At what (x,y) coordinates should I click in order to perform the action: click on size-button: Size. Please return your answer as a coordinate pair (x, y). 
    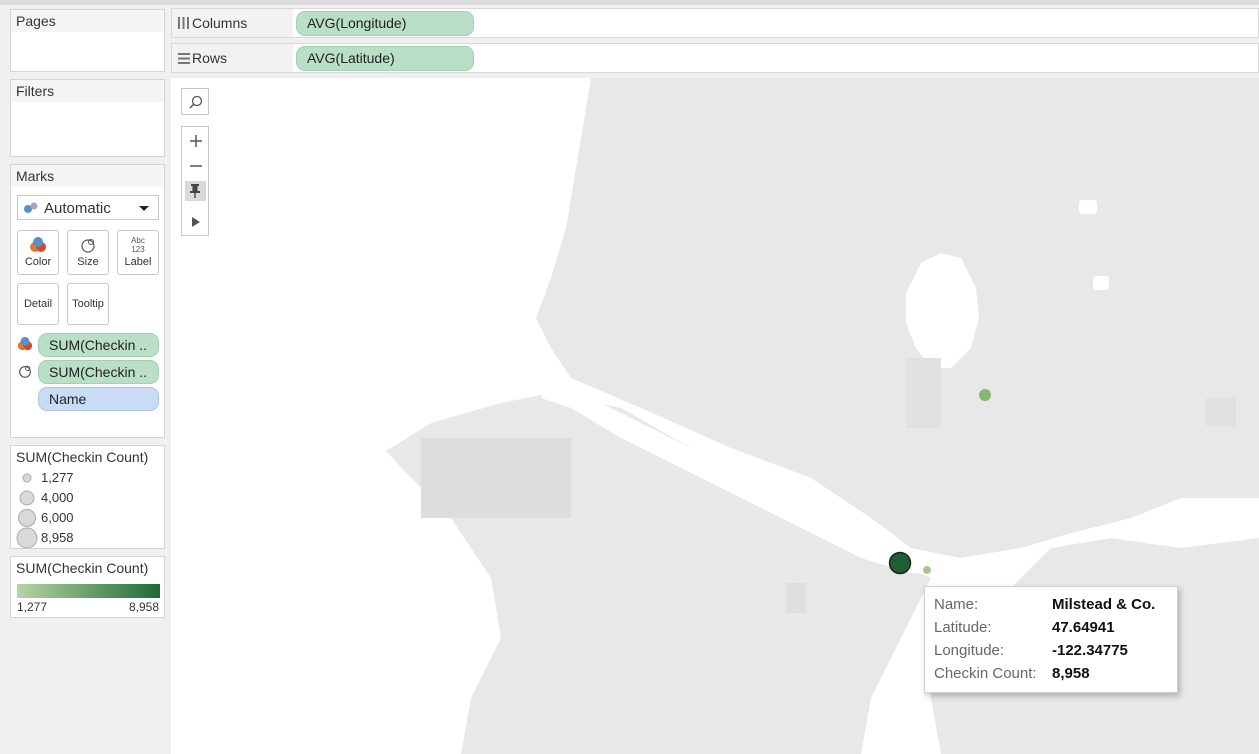
    Looking at the image, I should click on (88, 252).